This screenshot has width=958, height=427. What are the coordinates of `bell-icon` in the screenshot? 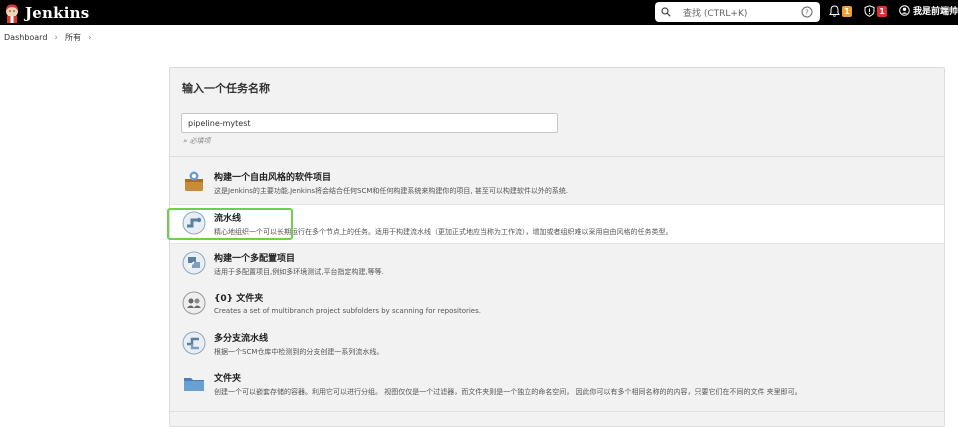 It's located at (834, 11).